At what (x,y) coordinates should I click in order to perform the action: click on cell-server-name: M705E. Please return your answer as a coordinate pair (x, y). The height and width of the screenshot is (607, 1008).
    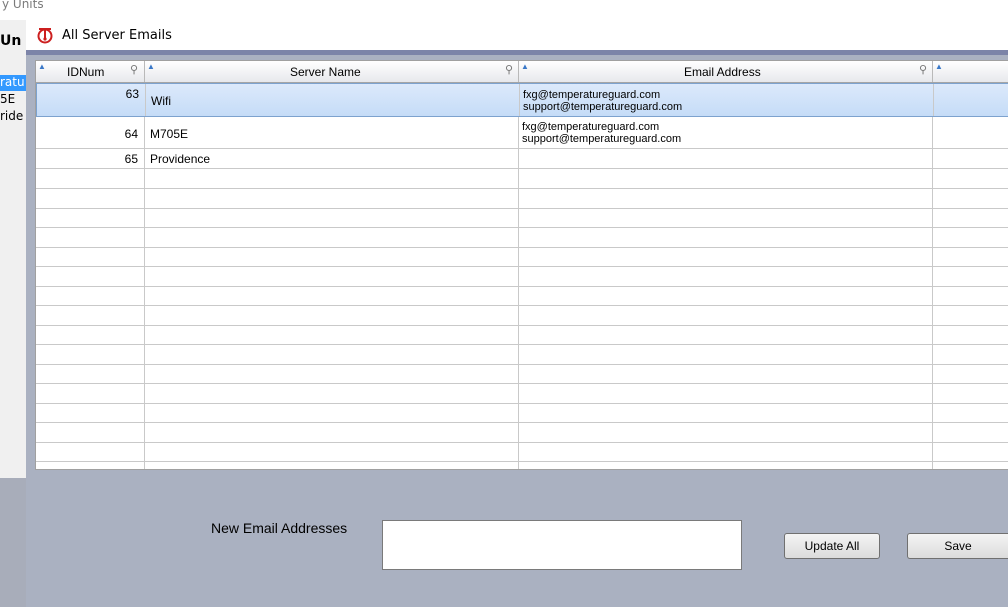
    Looking at the image, I should click on (332, 132).